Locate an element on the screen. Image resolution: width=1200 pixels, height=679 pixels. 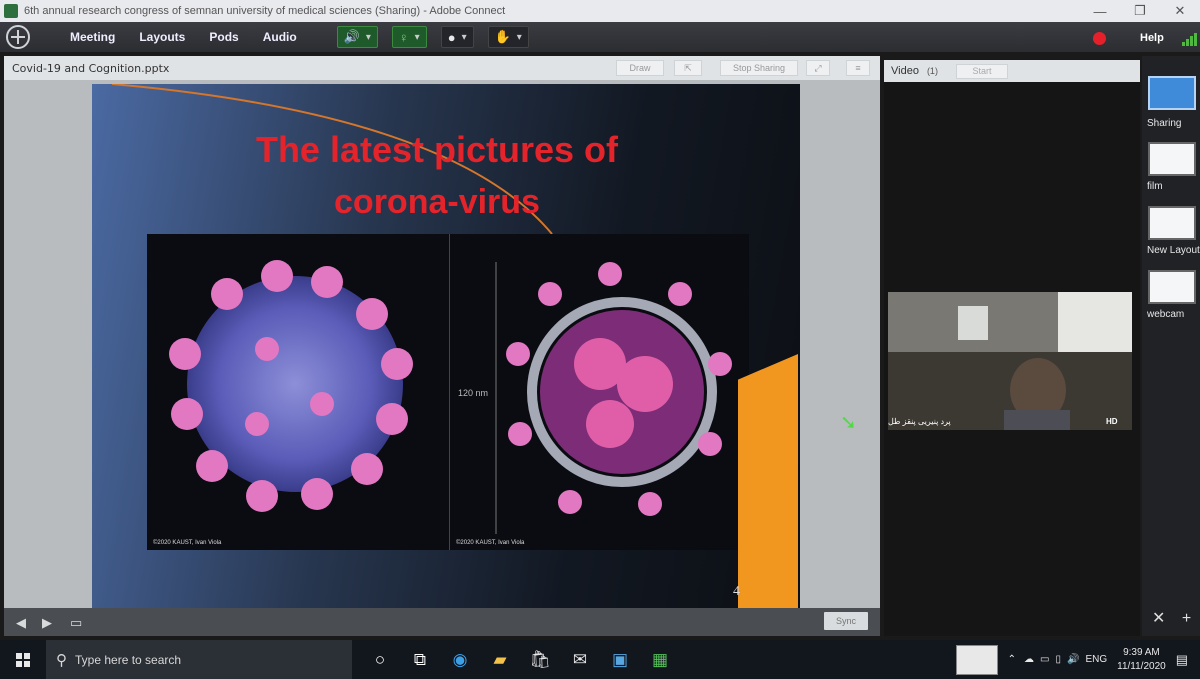
edge-icon: ◉ is located at coordinates (460, 660).